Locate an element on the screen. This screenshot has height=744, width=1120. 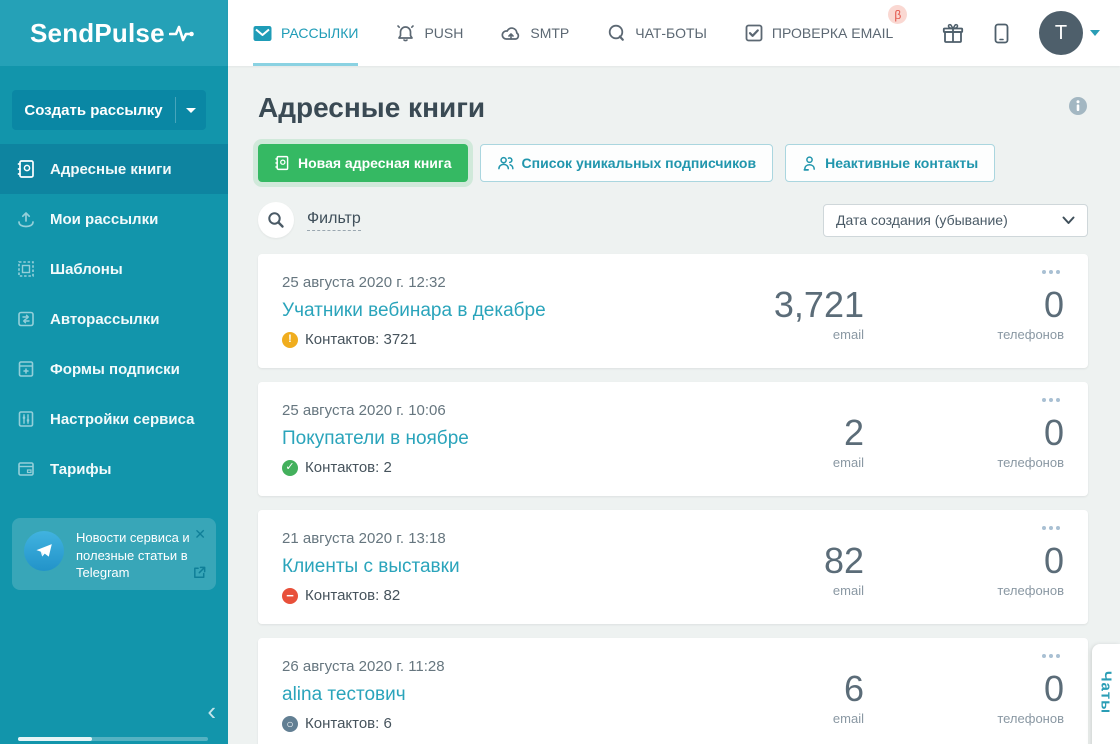
unique-subscribers-button: Список уникальных подписчиков is located at coordinates (626, 163).